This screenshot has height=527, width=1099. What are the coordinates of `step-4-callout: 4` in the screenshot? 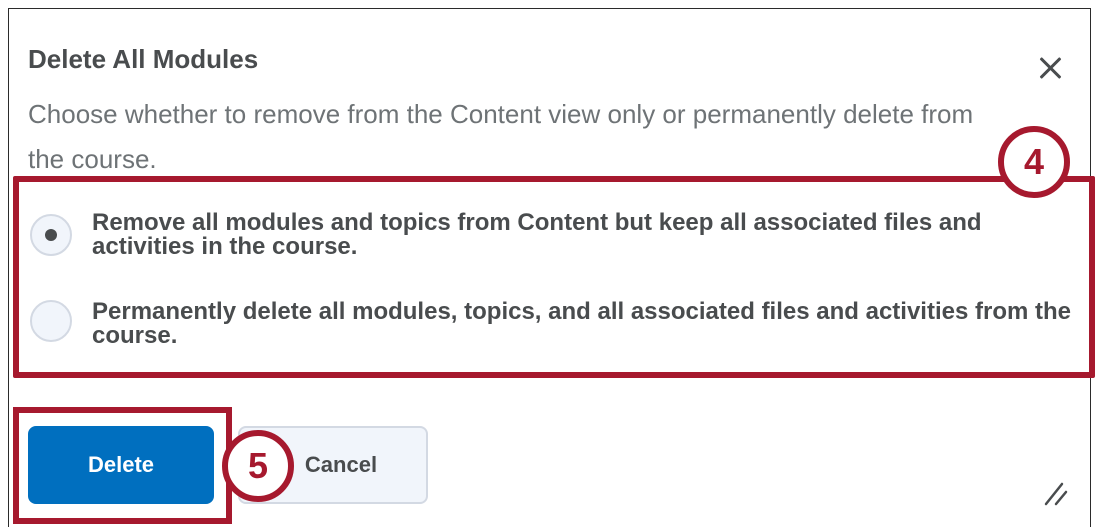 It's located at (1034, 162).